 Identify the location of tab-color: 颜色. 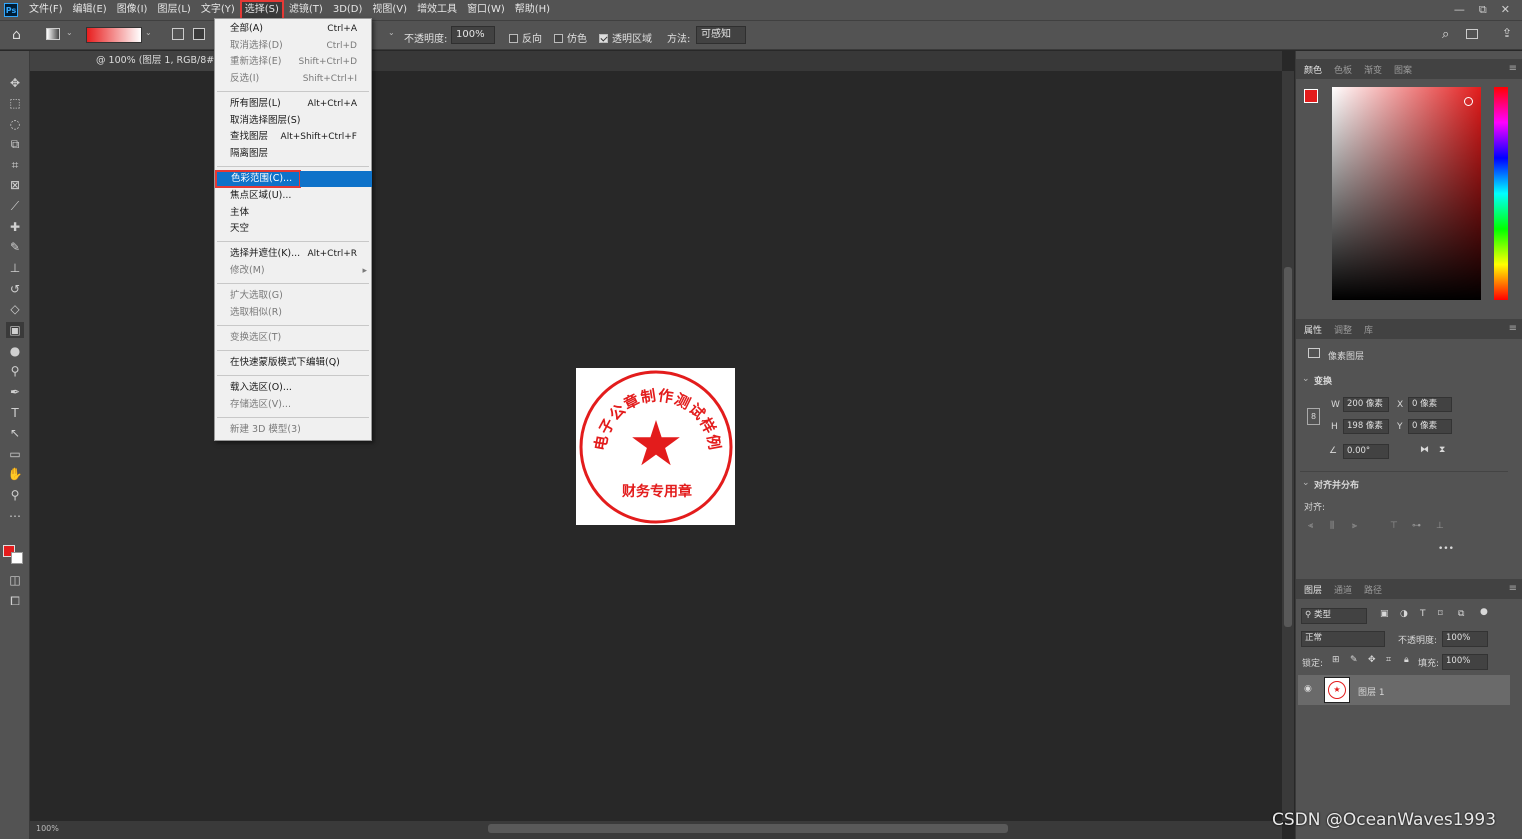
(1313, 69).